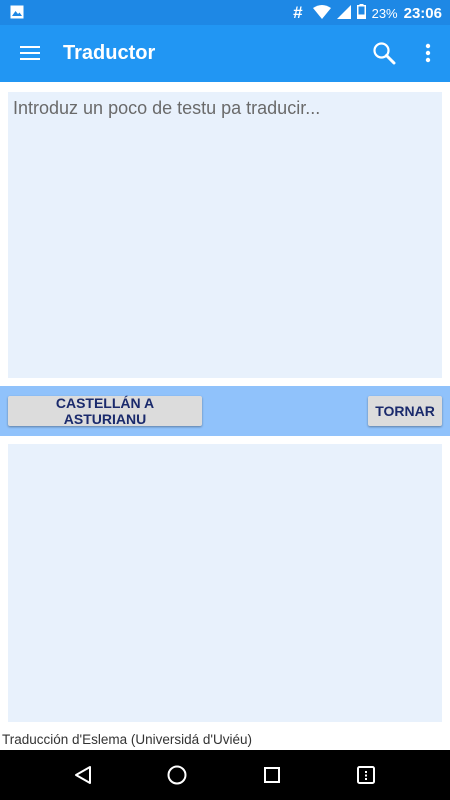 This screenshot has width=450, height=800. Describe the element at coordinates (225, 411) in the screenshot. I see `translation-controls: CASTELLÁN A ASTURIANU TORNAR` at that location.